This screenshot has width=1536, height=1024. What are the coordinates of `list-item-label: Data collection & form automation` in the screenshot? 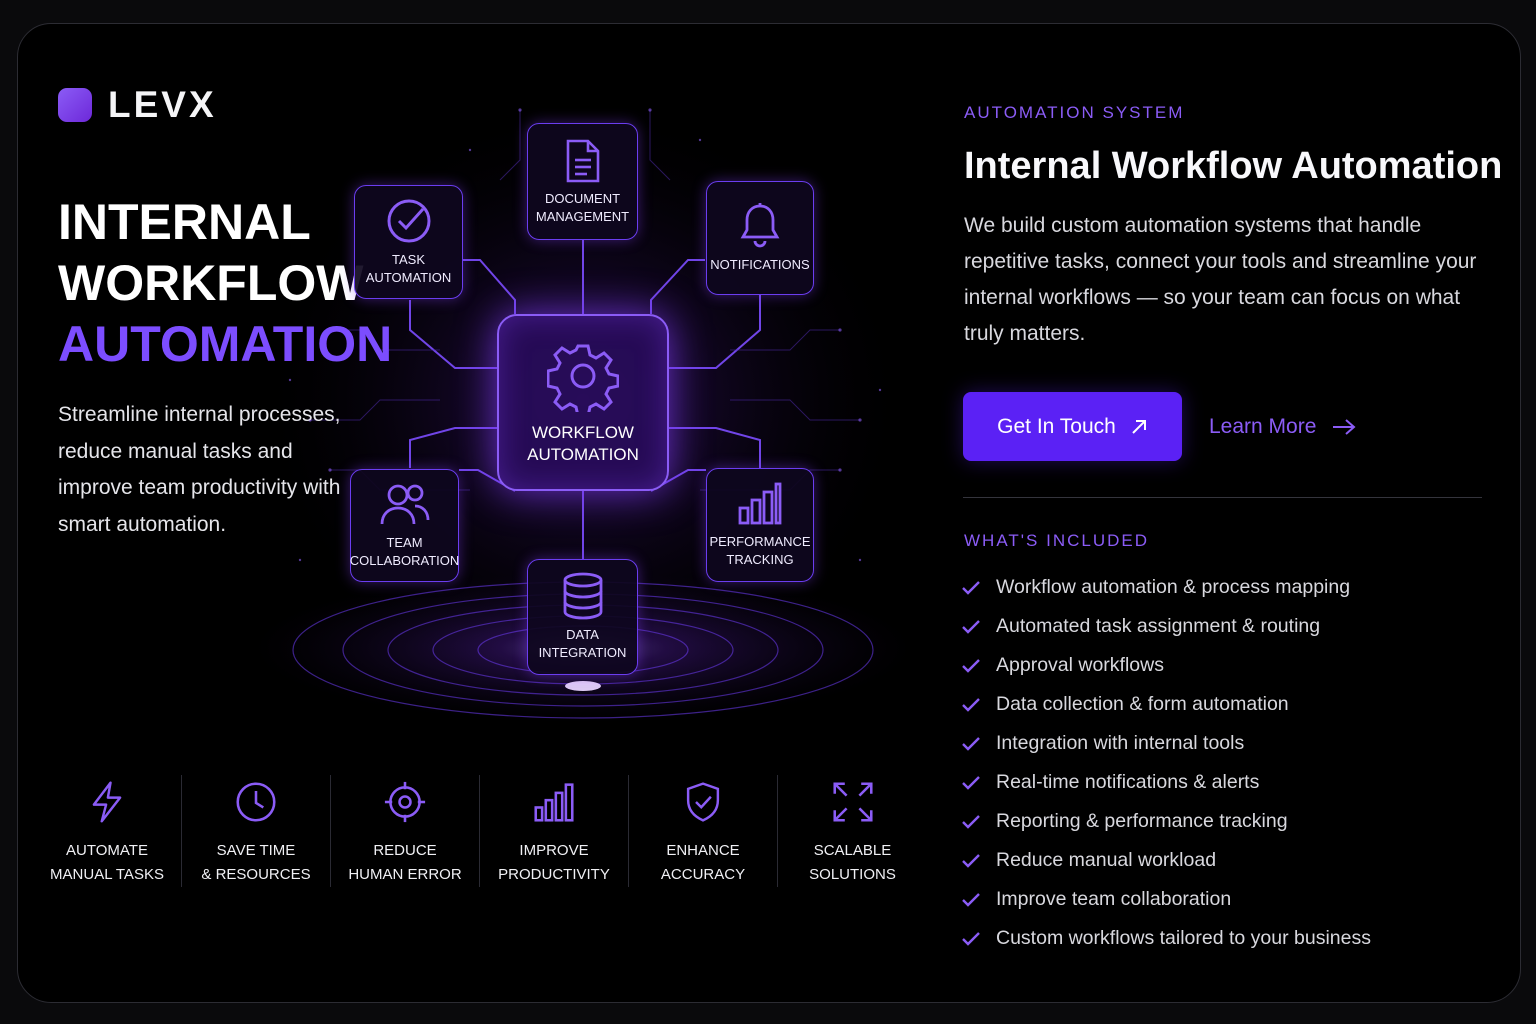 It's located at (1142, 704).